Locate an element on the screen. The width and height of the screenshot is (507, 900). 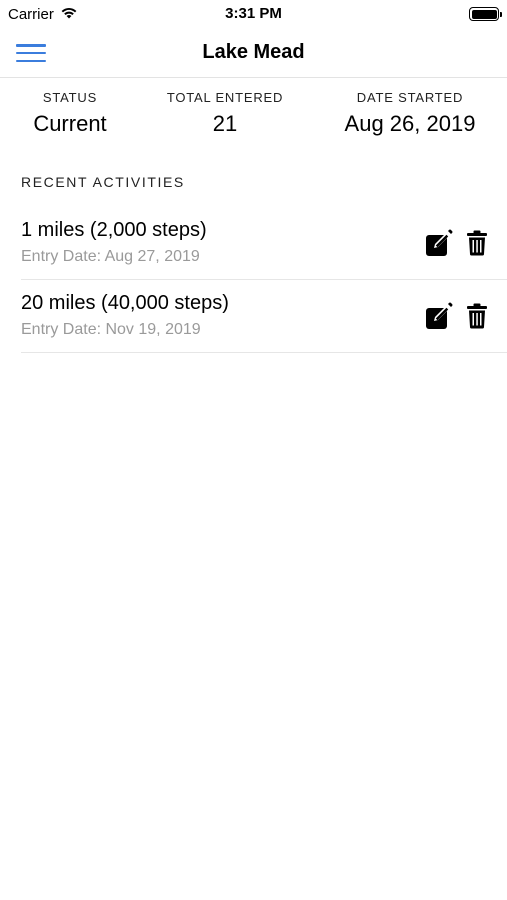
stat-date-value: Aug 26, 2019 is located at coordinates (410, 123).